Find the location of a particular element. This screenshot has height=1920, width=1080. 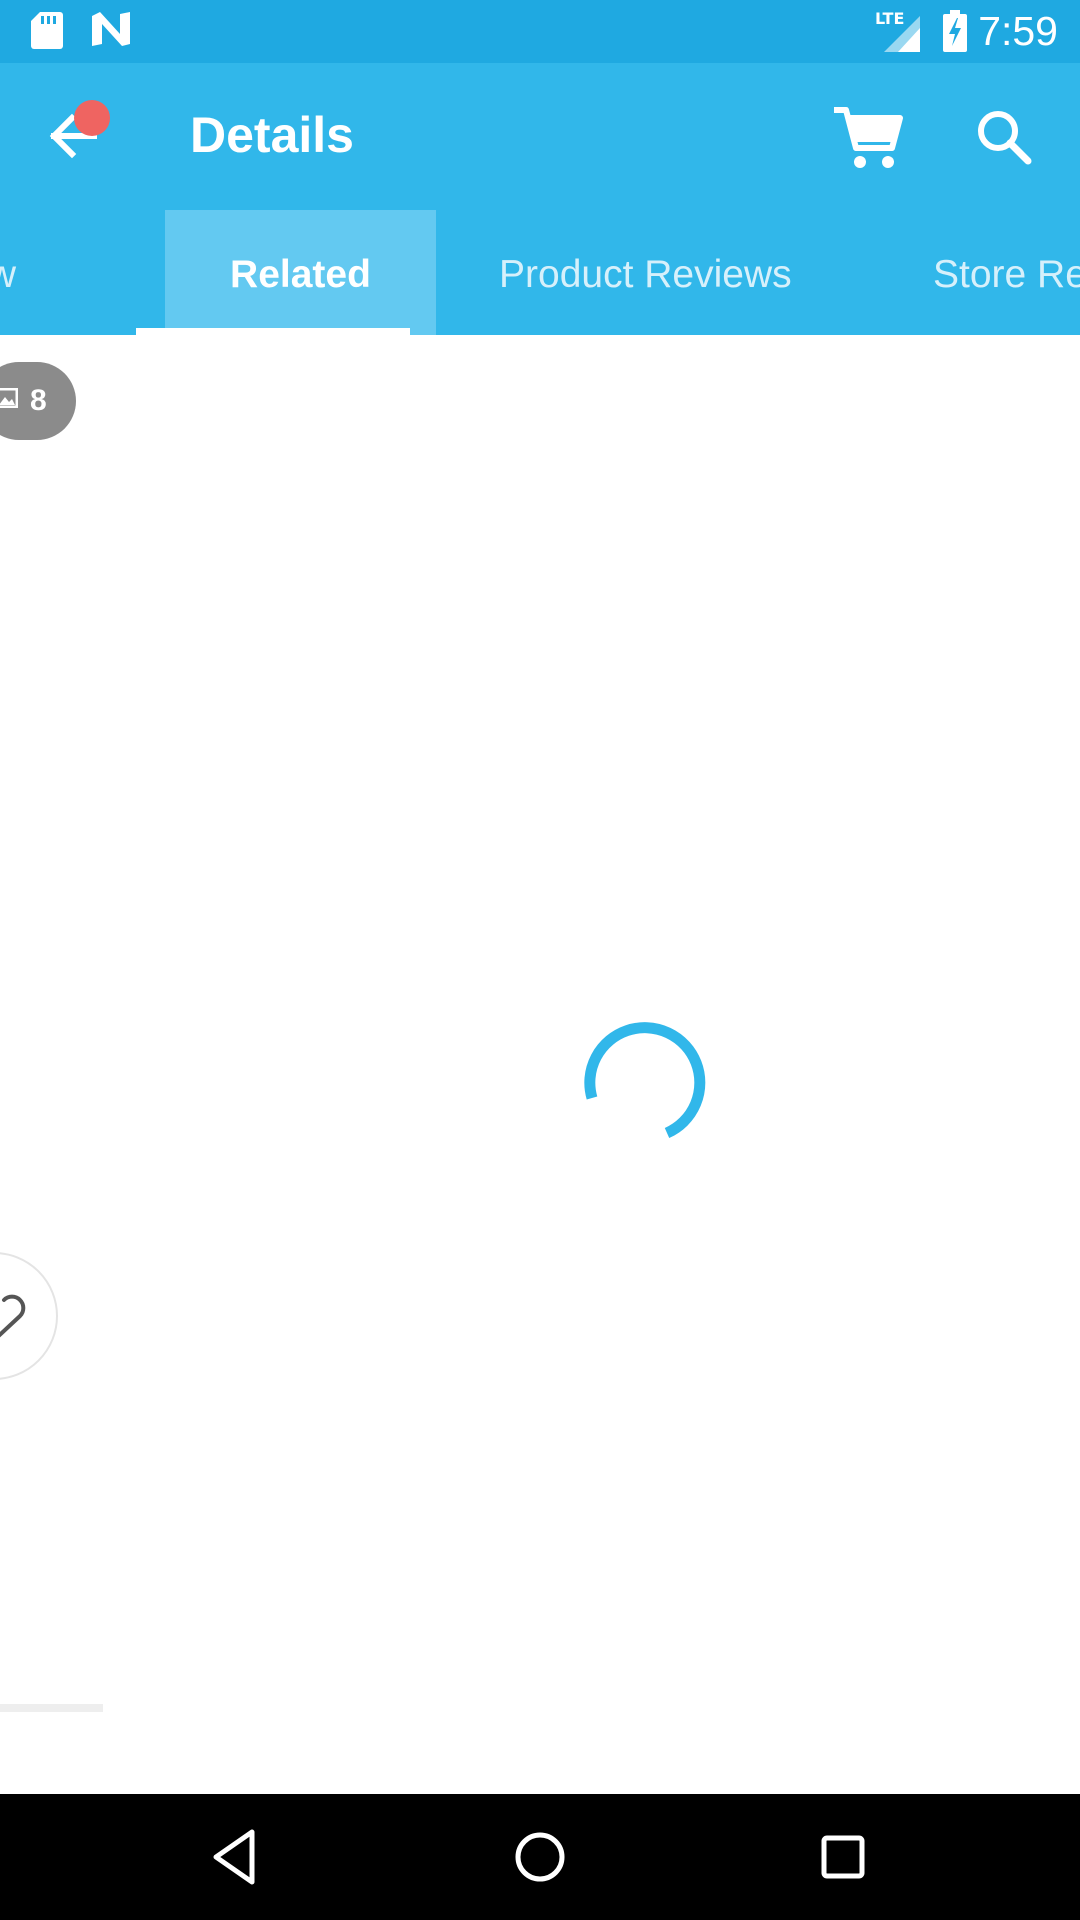

nav-recents-button is located at coordinates (843, 1857).